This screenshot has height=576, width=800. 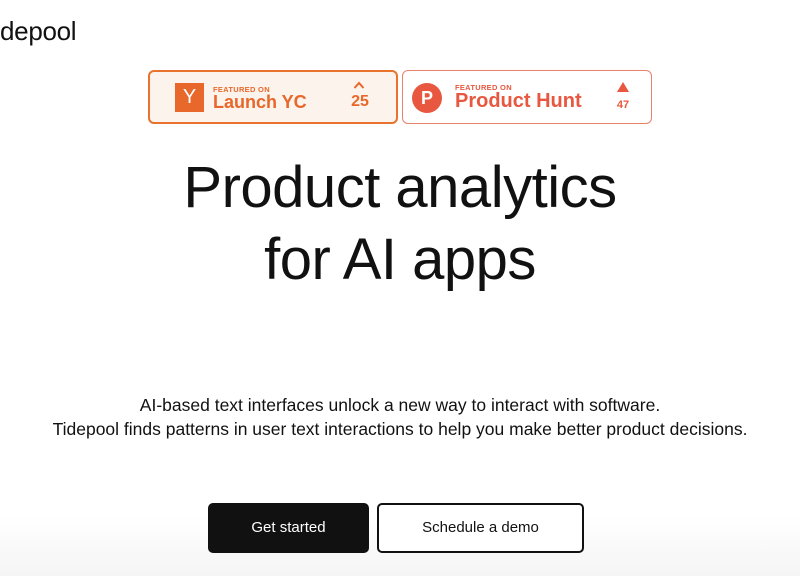 I want to click on hero-title-line-1: Product analytics, so click(x=400, y=187).